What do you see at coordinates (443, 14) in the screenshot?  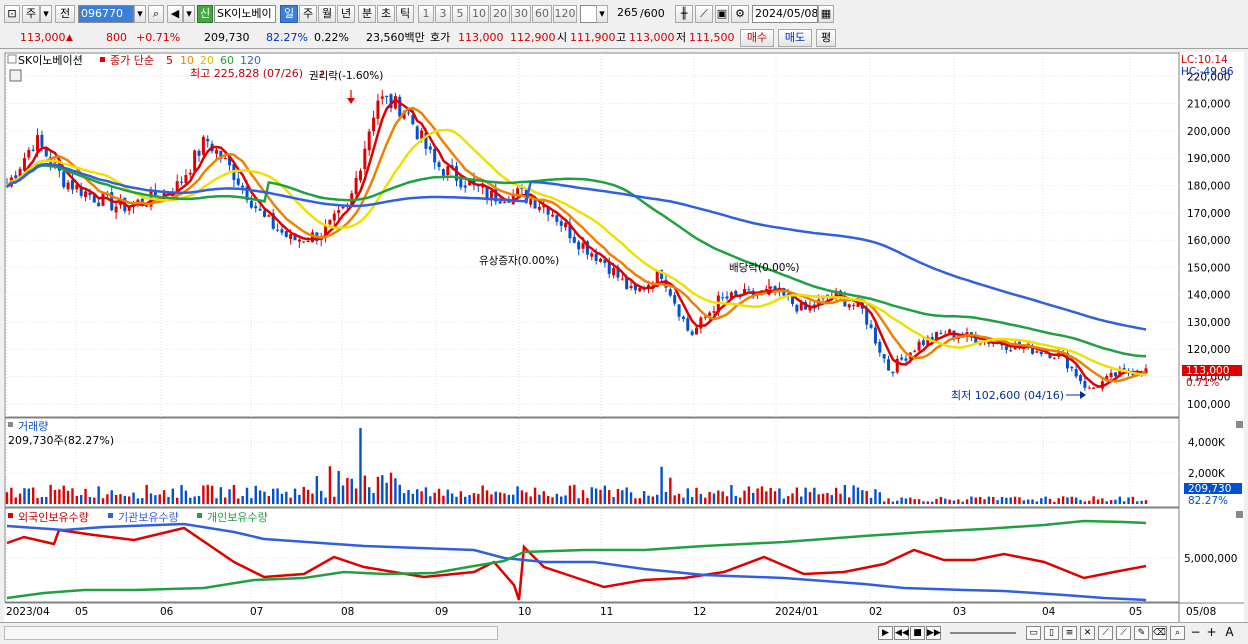 I see `count-3: 3` at bounding box center [443, 14].